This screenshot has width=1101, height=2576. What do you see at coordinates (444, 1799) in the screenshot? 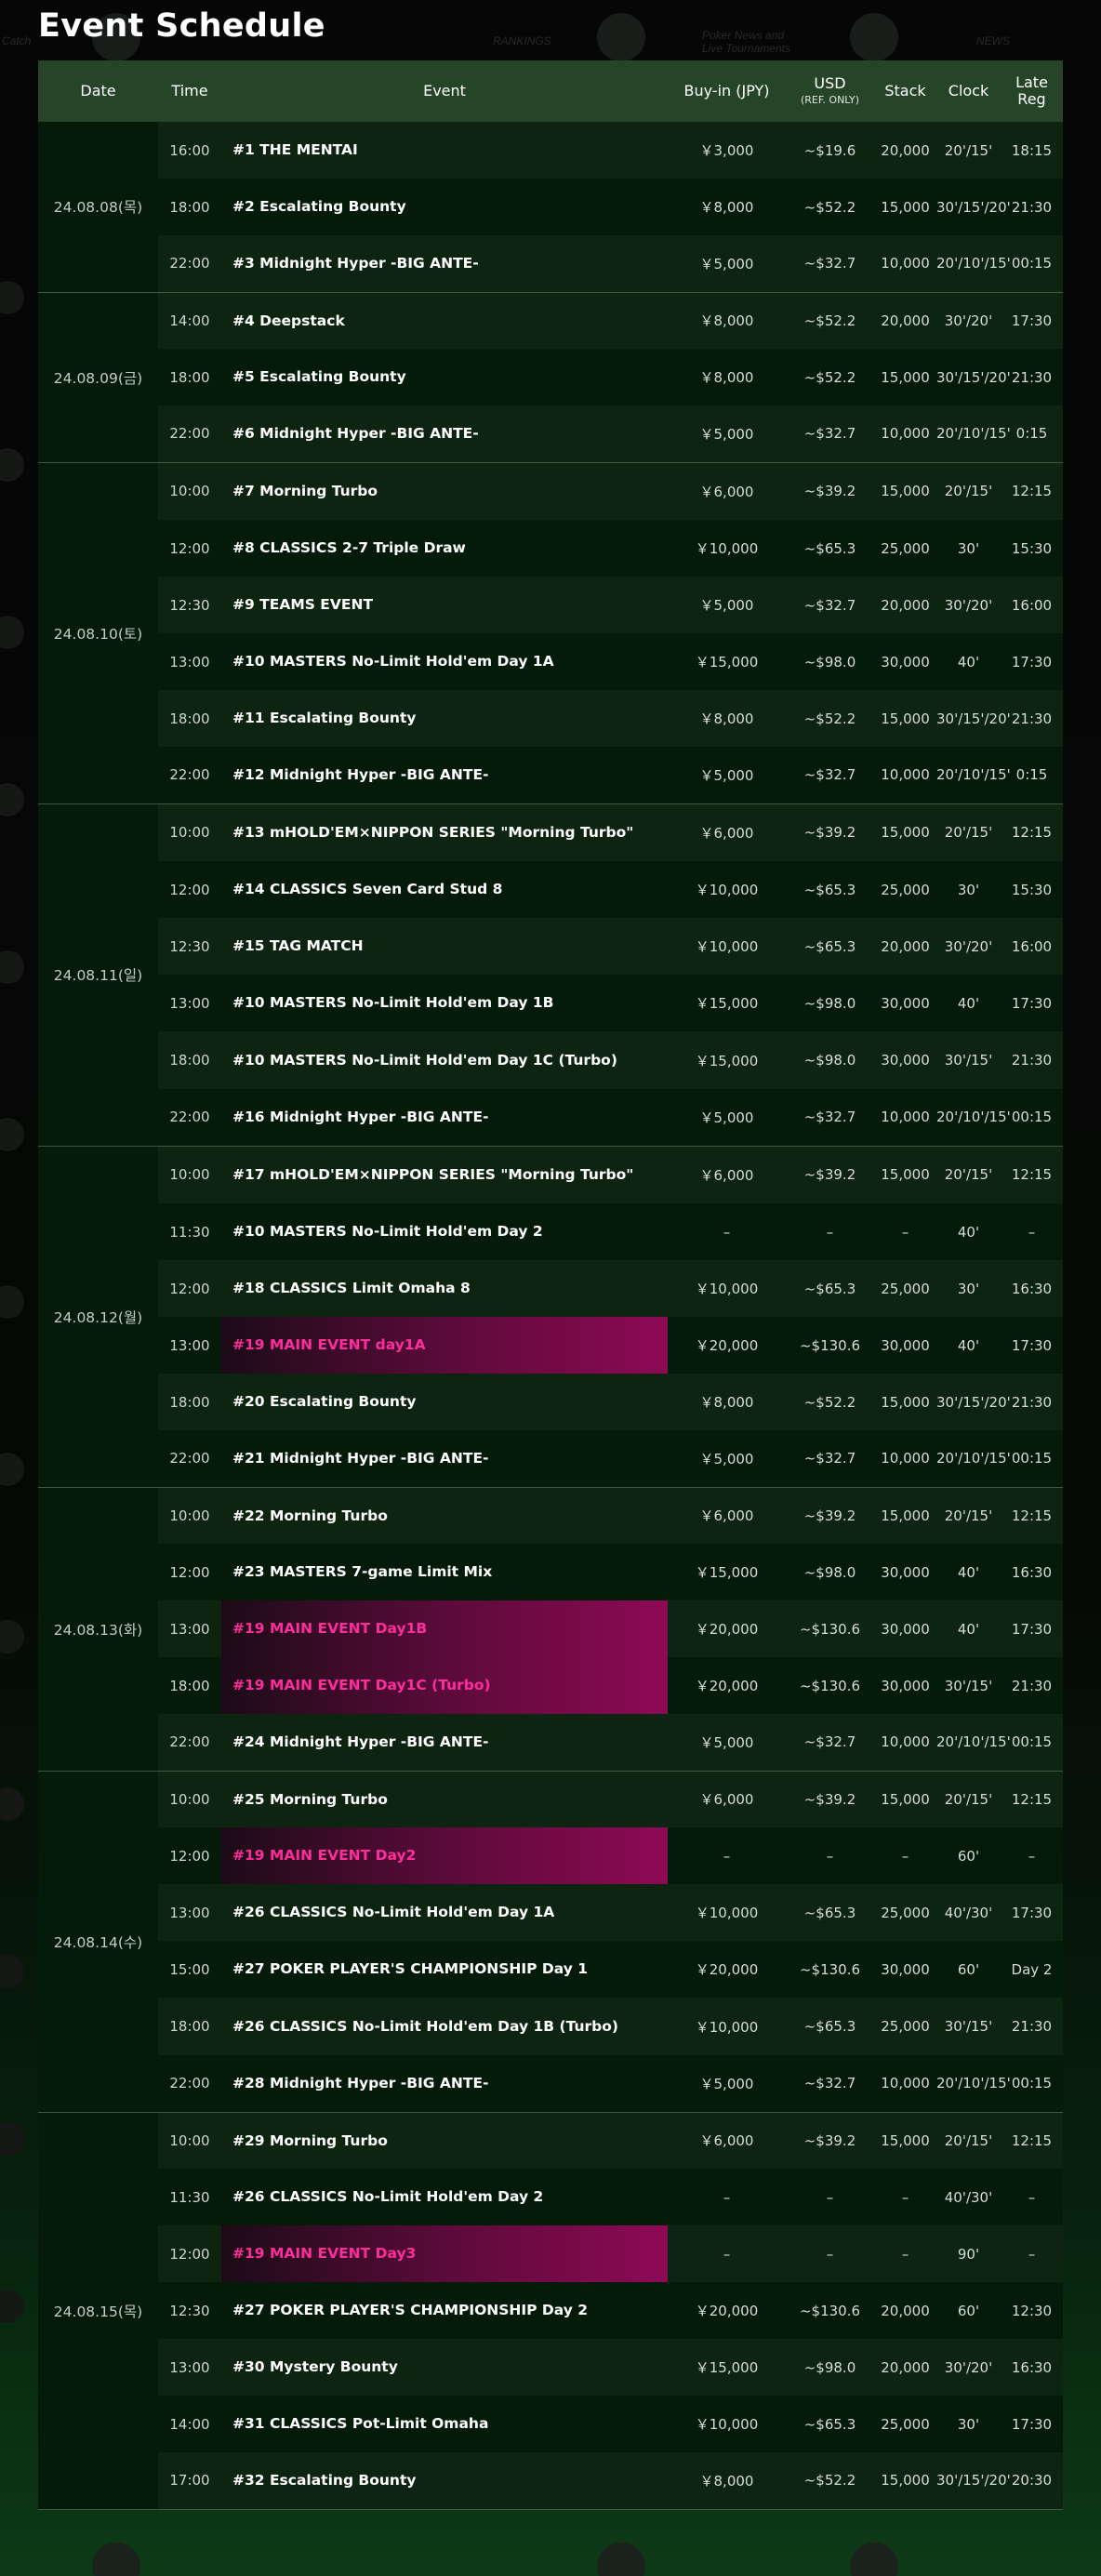
I see `event-name: #25 Morning Turbo` at bounding box center [444, 1799].